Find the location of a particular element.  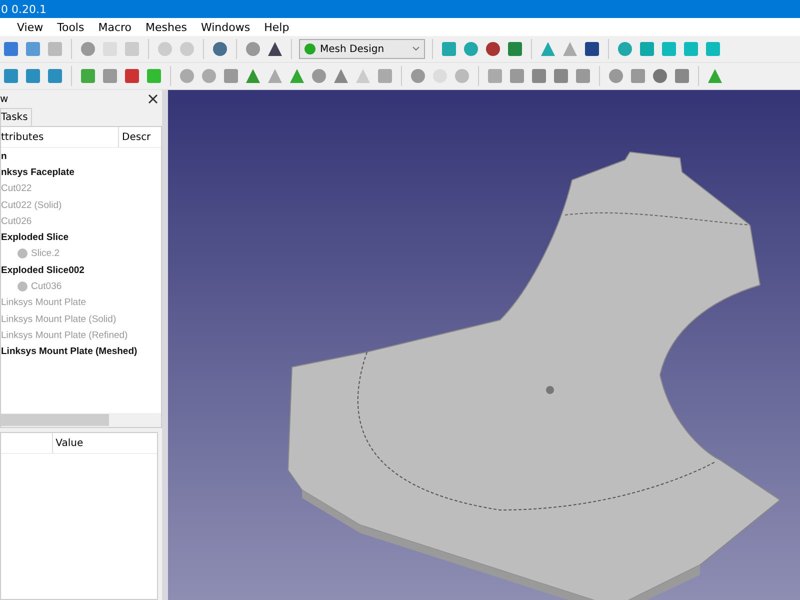

window-title: 0 0.20.1 is located at coordinates (23, 9).